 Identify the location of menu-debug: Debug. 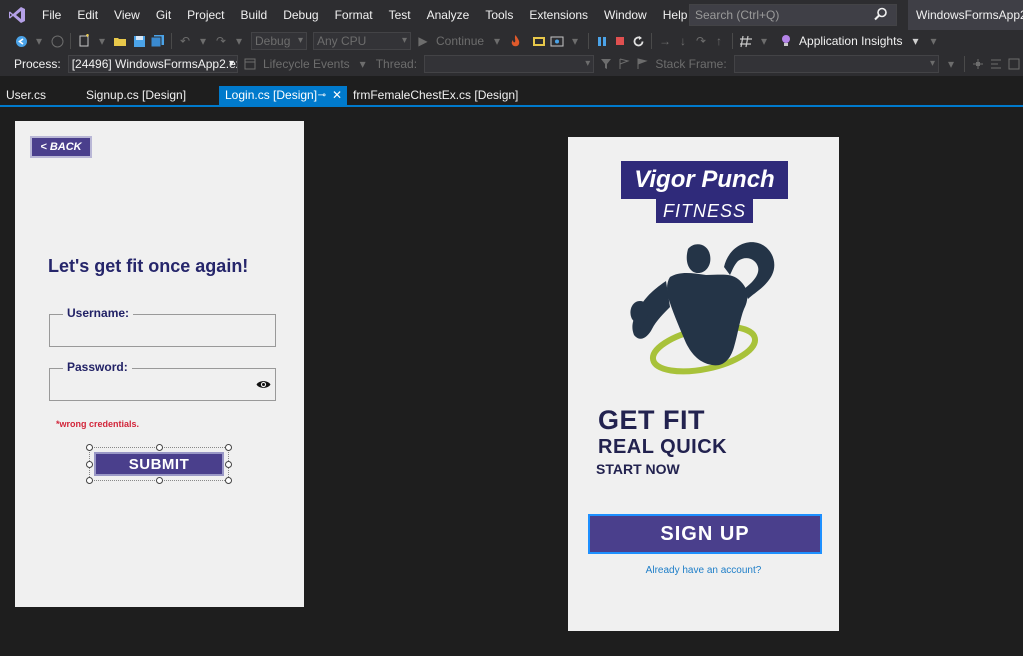
(300, 15).